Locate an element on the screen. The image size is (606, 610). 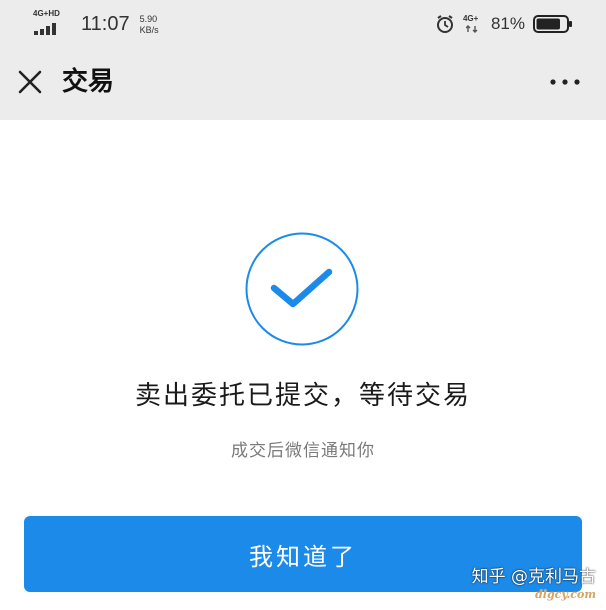
status-right: 4G+ 81% is located at coordinates (504, 24).